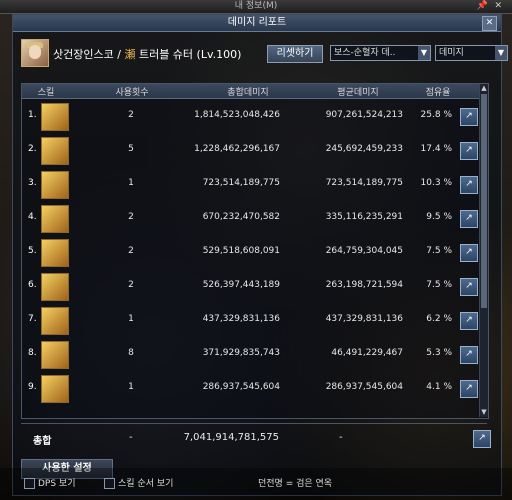 The image size is (512, 500). Describe the element at coordinates (32, 285) in the screenshot. I see `row-rank: 6.` at that location.